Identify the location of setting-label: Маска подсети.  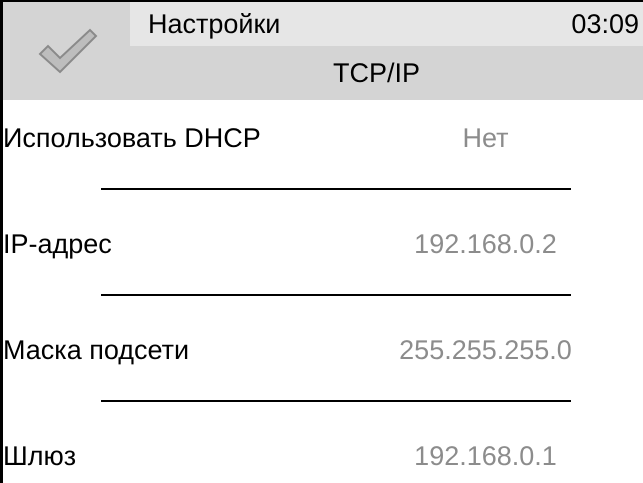
(96, 350).